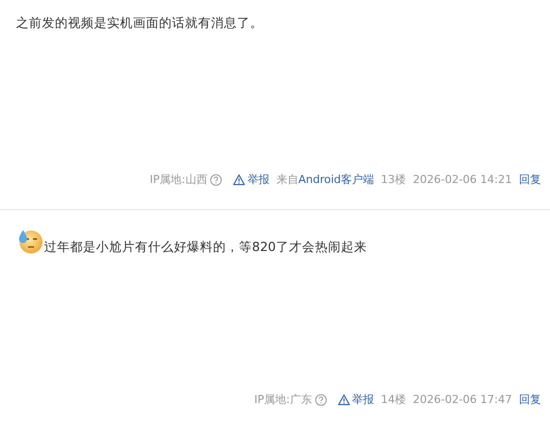  Describe the element at coordinates (393, 179) in the screenshot. I see `floor-number: 13楼` at that location.